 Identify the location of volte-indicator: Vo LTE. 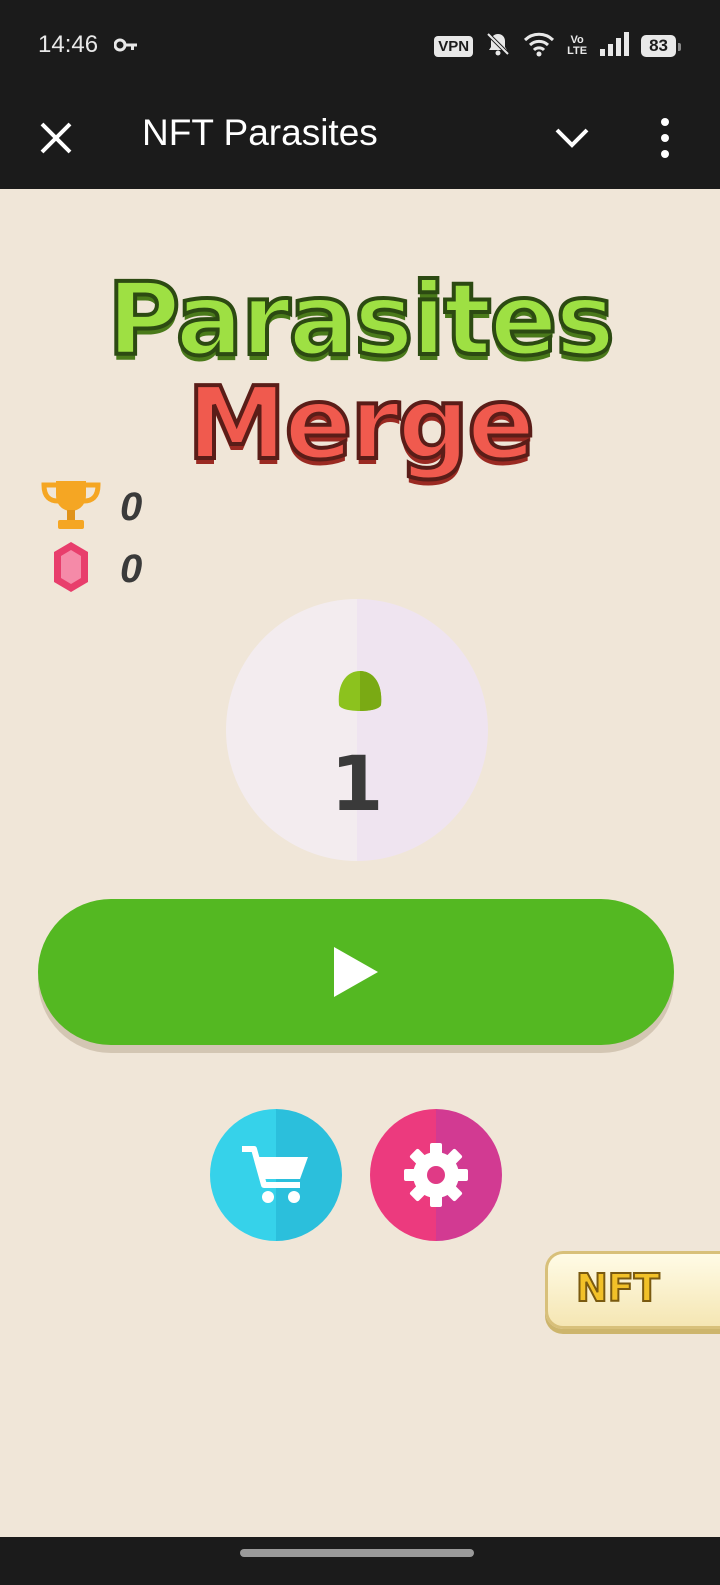
(577, 46).